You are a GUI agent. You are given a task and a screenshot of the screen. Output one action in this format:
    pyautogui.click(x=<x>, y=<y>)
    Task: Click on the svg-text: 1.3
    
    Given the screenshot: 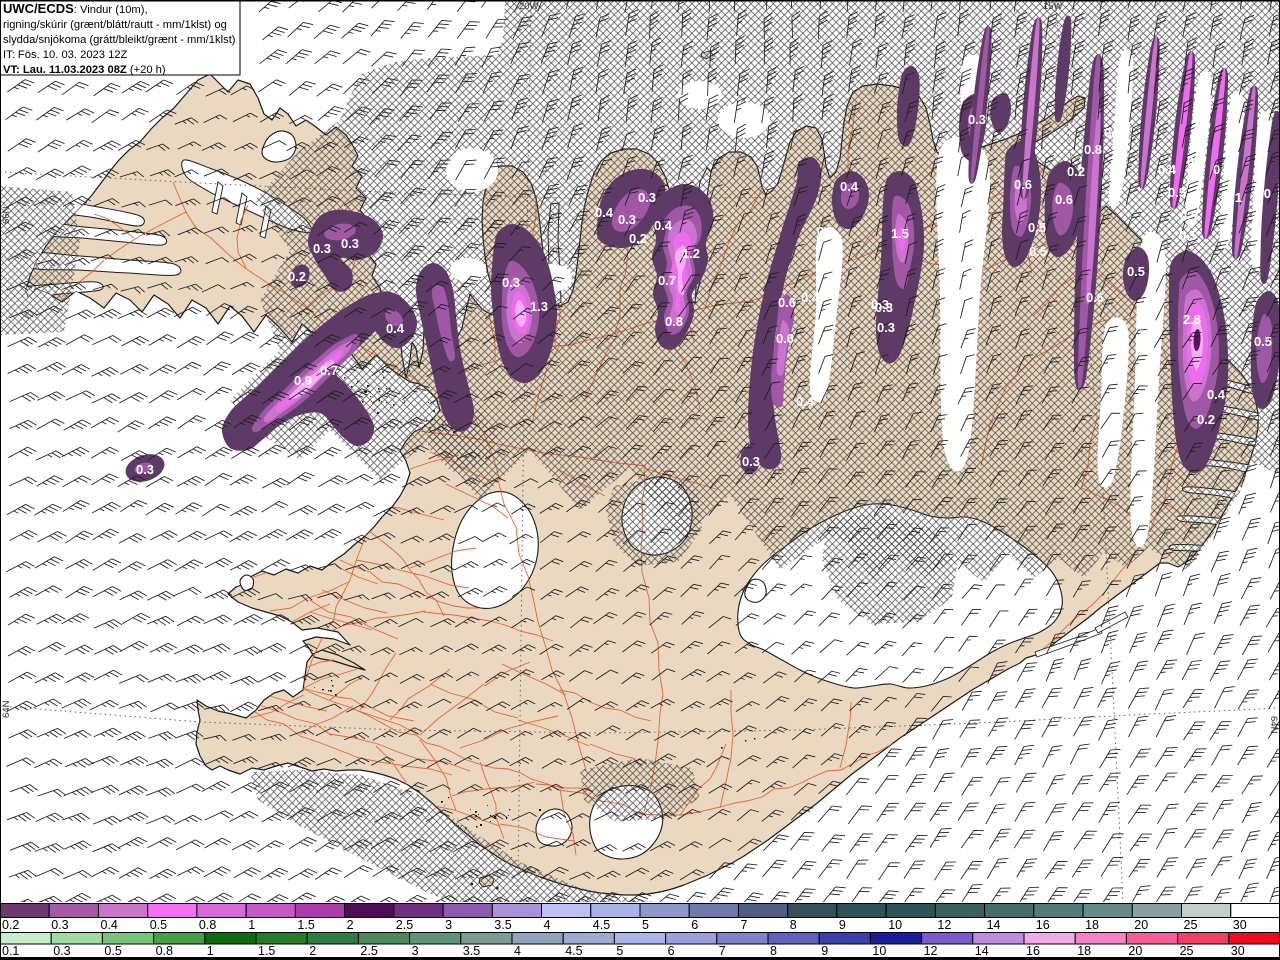 What is the action you would take?
    pyautogui.click(x=539, y=306)
    